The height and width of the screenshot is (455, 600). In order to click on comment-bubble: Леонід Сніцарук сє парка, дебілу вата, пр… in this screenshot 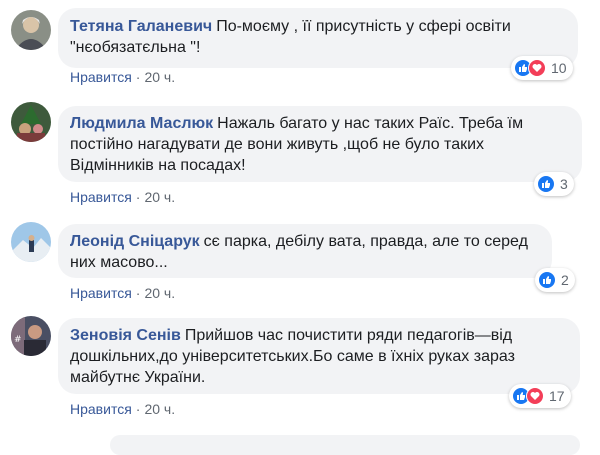, I will do `click(305, 251)`.